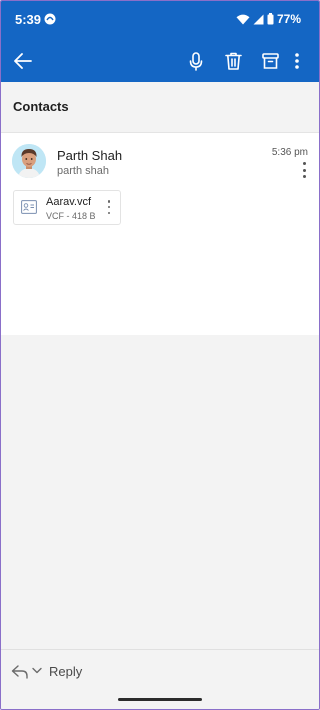 This screenshot has width=320, height=710. I want to click on attachment-card: Aarav.vcf VCF - 418 B, so click(67, 207).